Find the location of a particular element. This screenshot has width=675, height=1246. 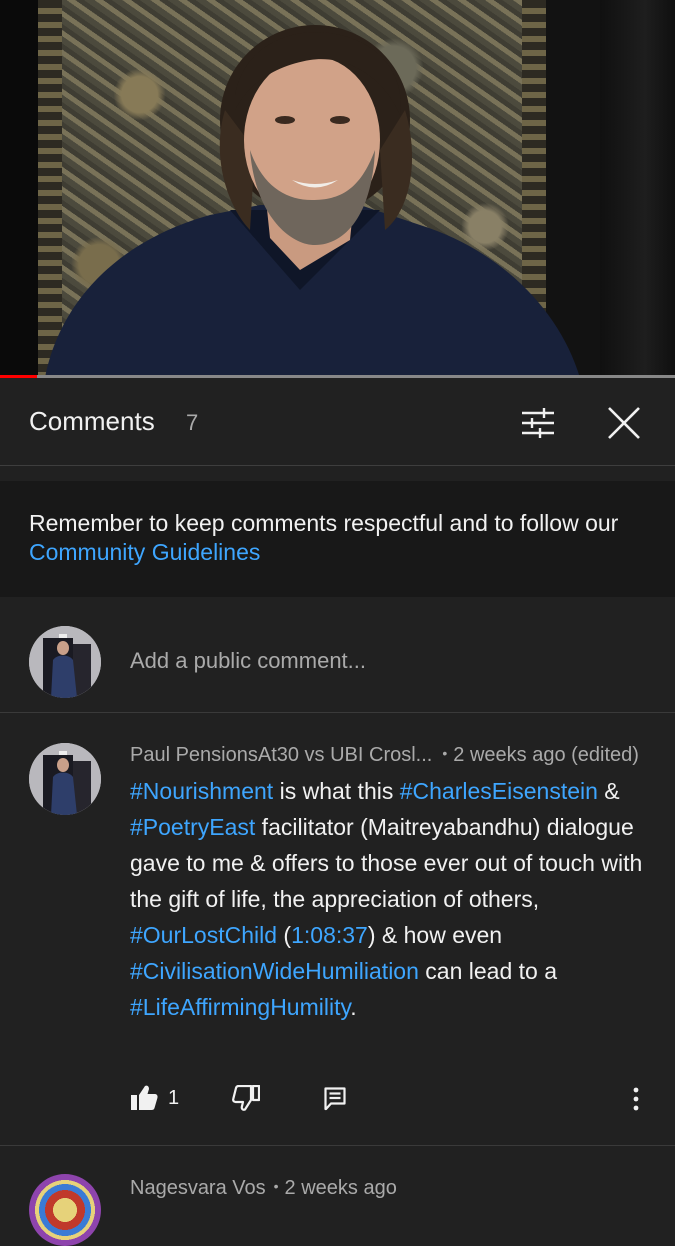

filter-icon is located at coordinates (538, 423).